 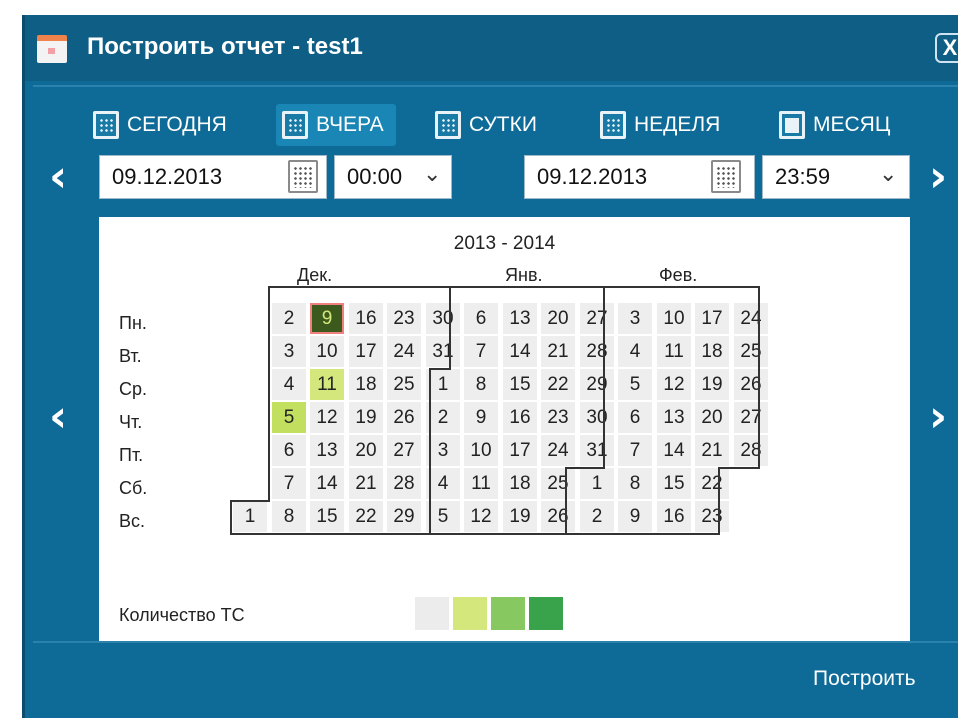 What do you see at coordinates (177, 124) in the screenshot?
I see `preset-label: СЕГОДНЯ` at bounding box center [177, 124].